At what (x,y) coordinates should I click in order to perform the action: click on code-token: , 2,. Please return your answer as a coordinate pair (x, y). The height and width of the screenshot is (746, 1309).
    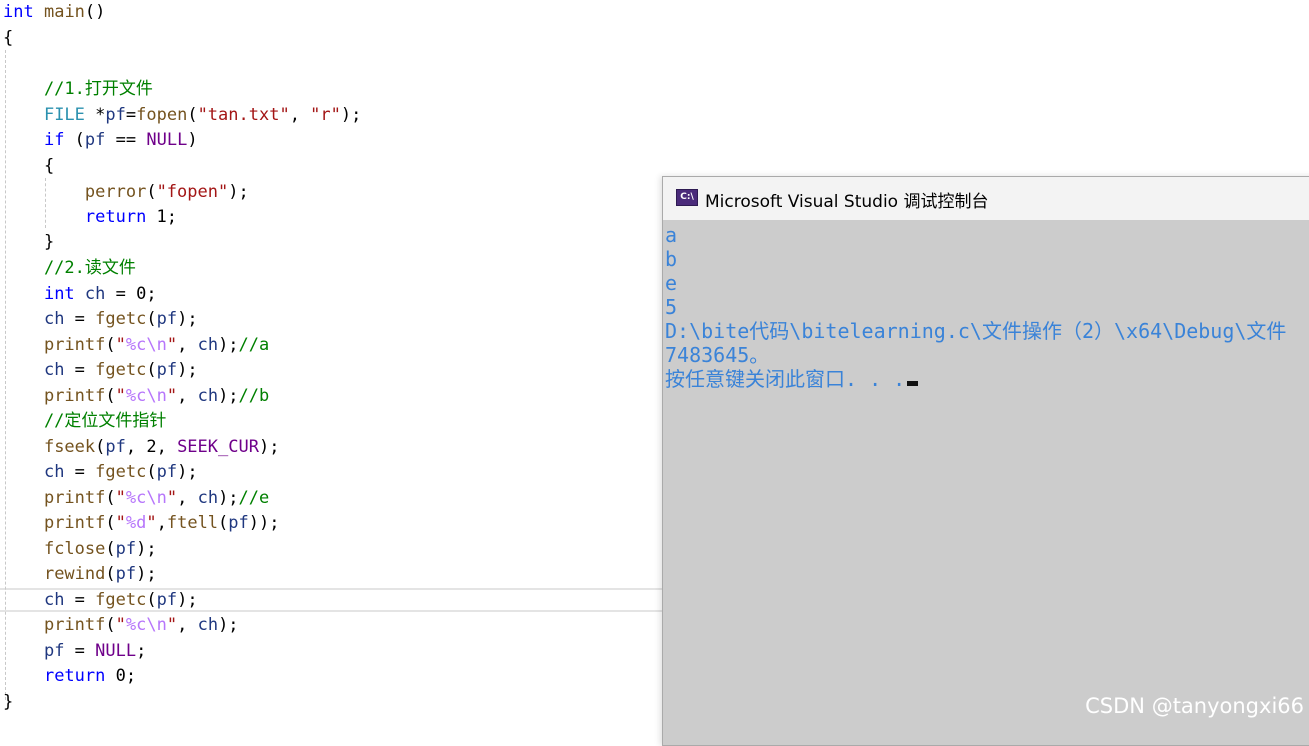
    Looking at the image, I should click on (151, 447).